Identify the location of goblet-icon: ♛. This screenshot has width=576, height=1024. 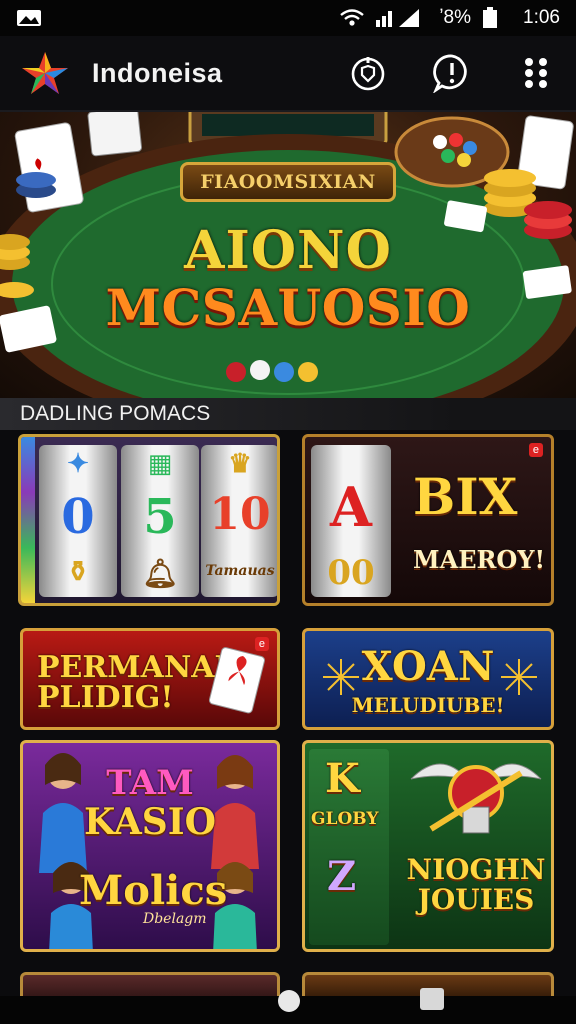
(240, 464).